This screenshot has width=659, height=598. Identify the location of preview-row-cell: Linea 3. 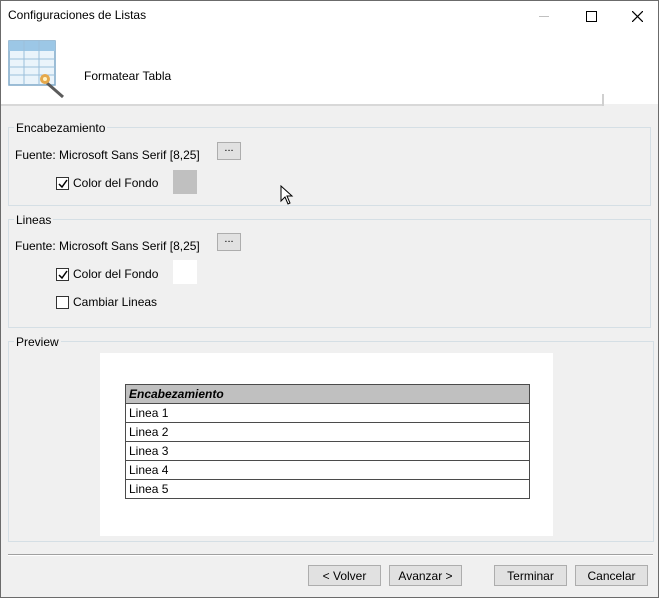
(327, 451).